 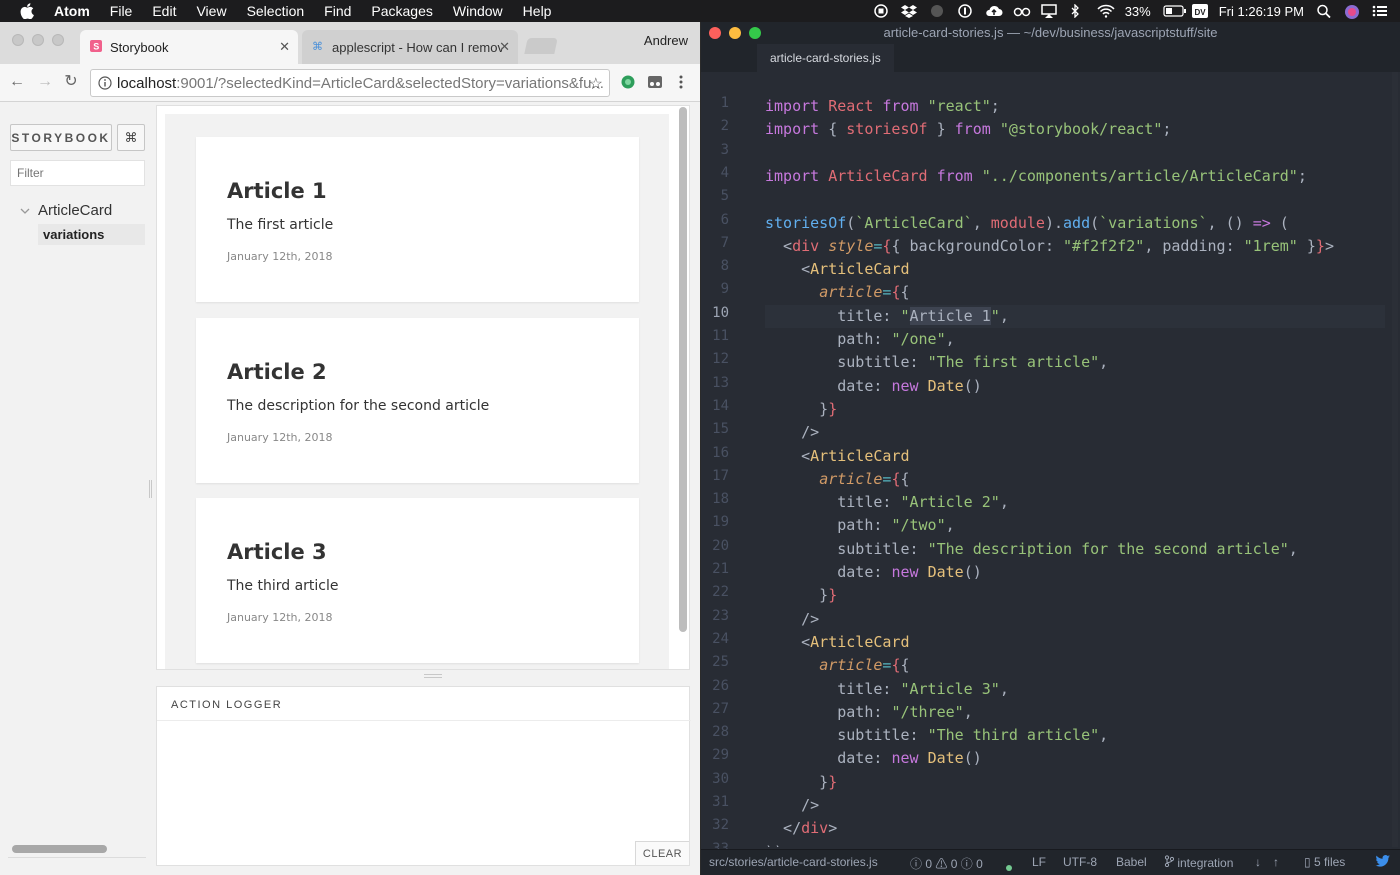 I want to click on menu-app-name: Atom, so click(x=72, y=11).